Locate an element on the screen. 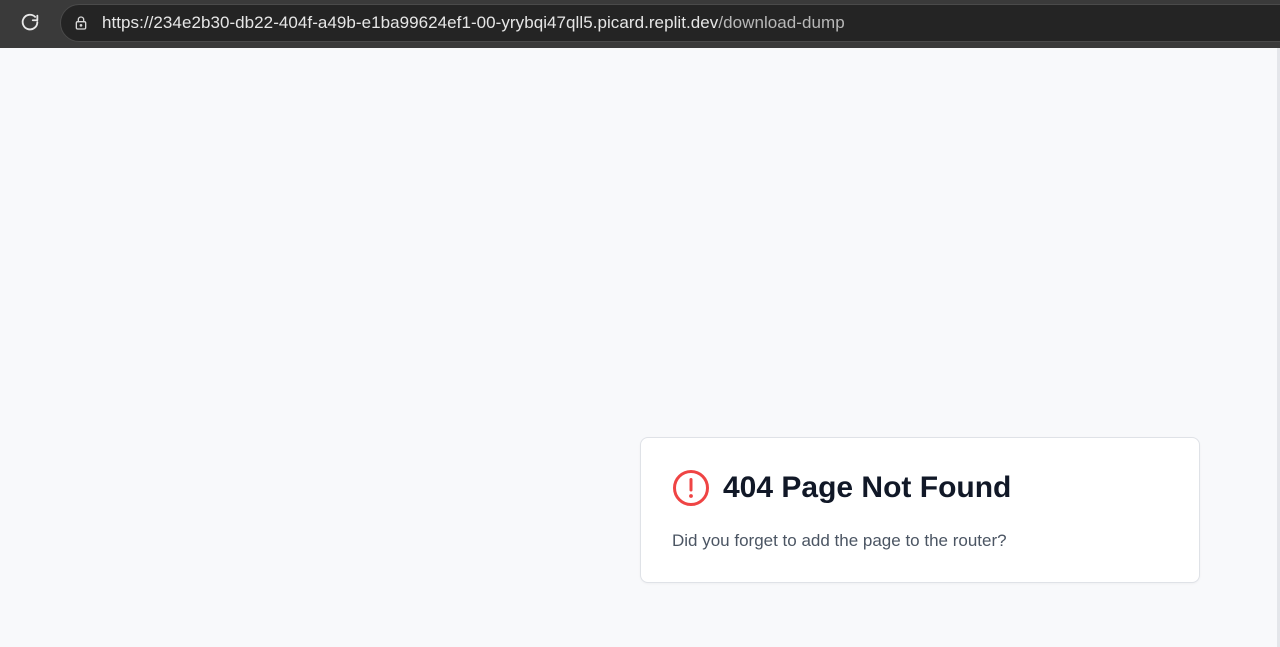  lock-icon is located at coordinates (81, 23).